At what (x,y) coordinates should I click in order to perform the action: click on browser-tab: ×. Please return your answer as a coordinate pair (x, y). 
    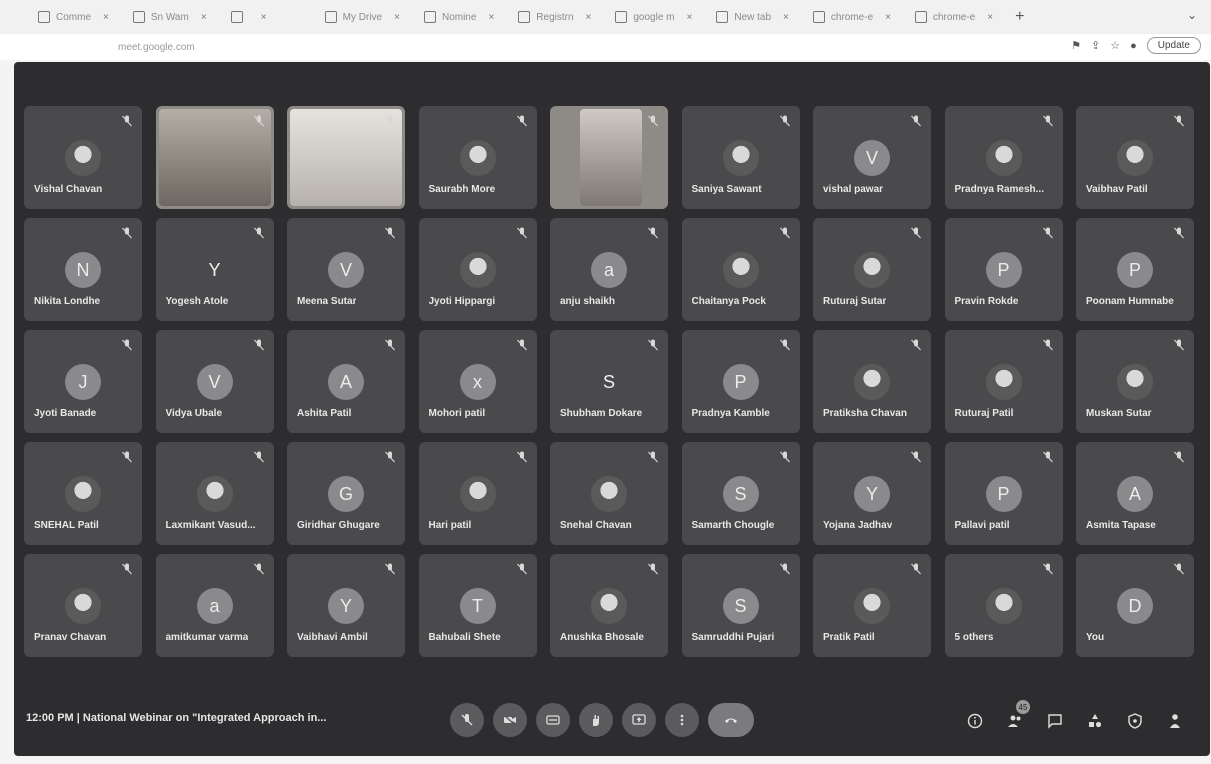
    Looking at the image, I should click on (266, 17).